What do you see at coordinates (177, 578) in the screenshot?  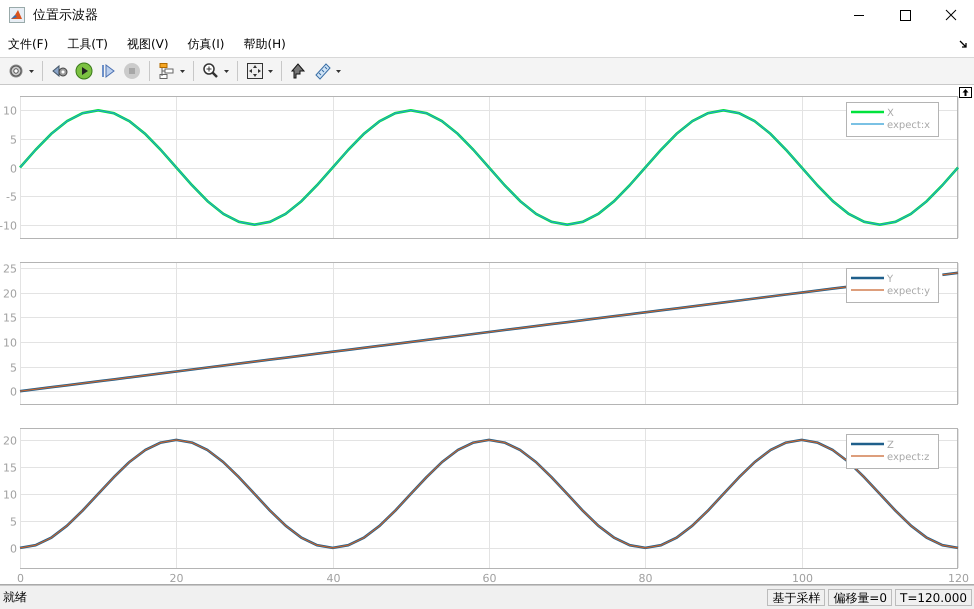 I see `x-tick-label: 20` at bounding box center [177, 578].